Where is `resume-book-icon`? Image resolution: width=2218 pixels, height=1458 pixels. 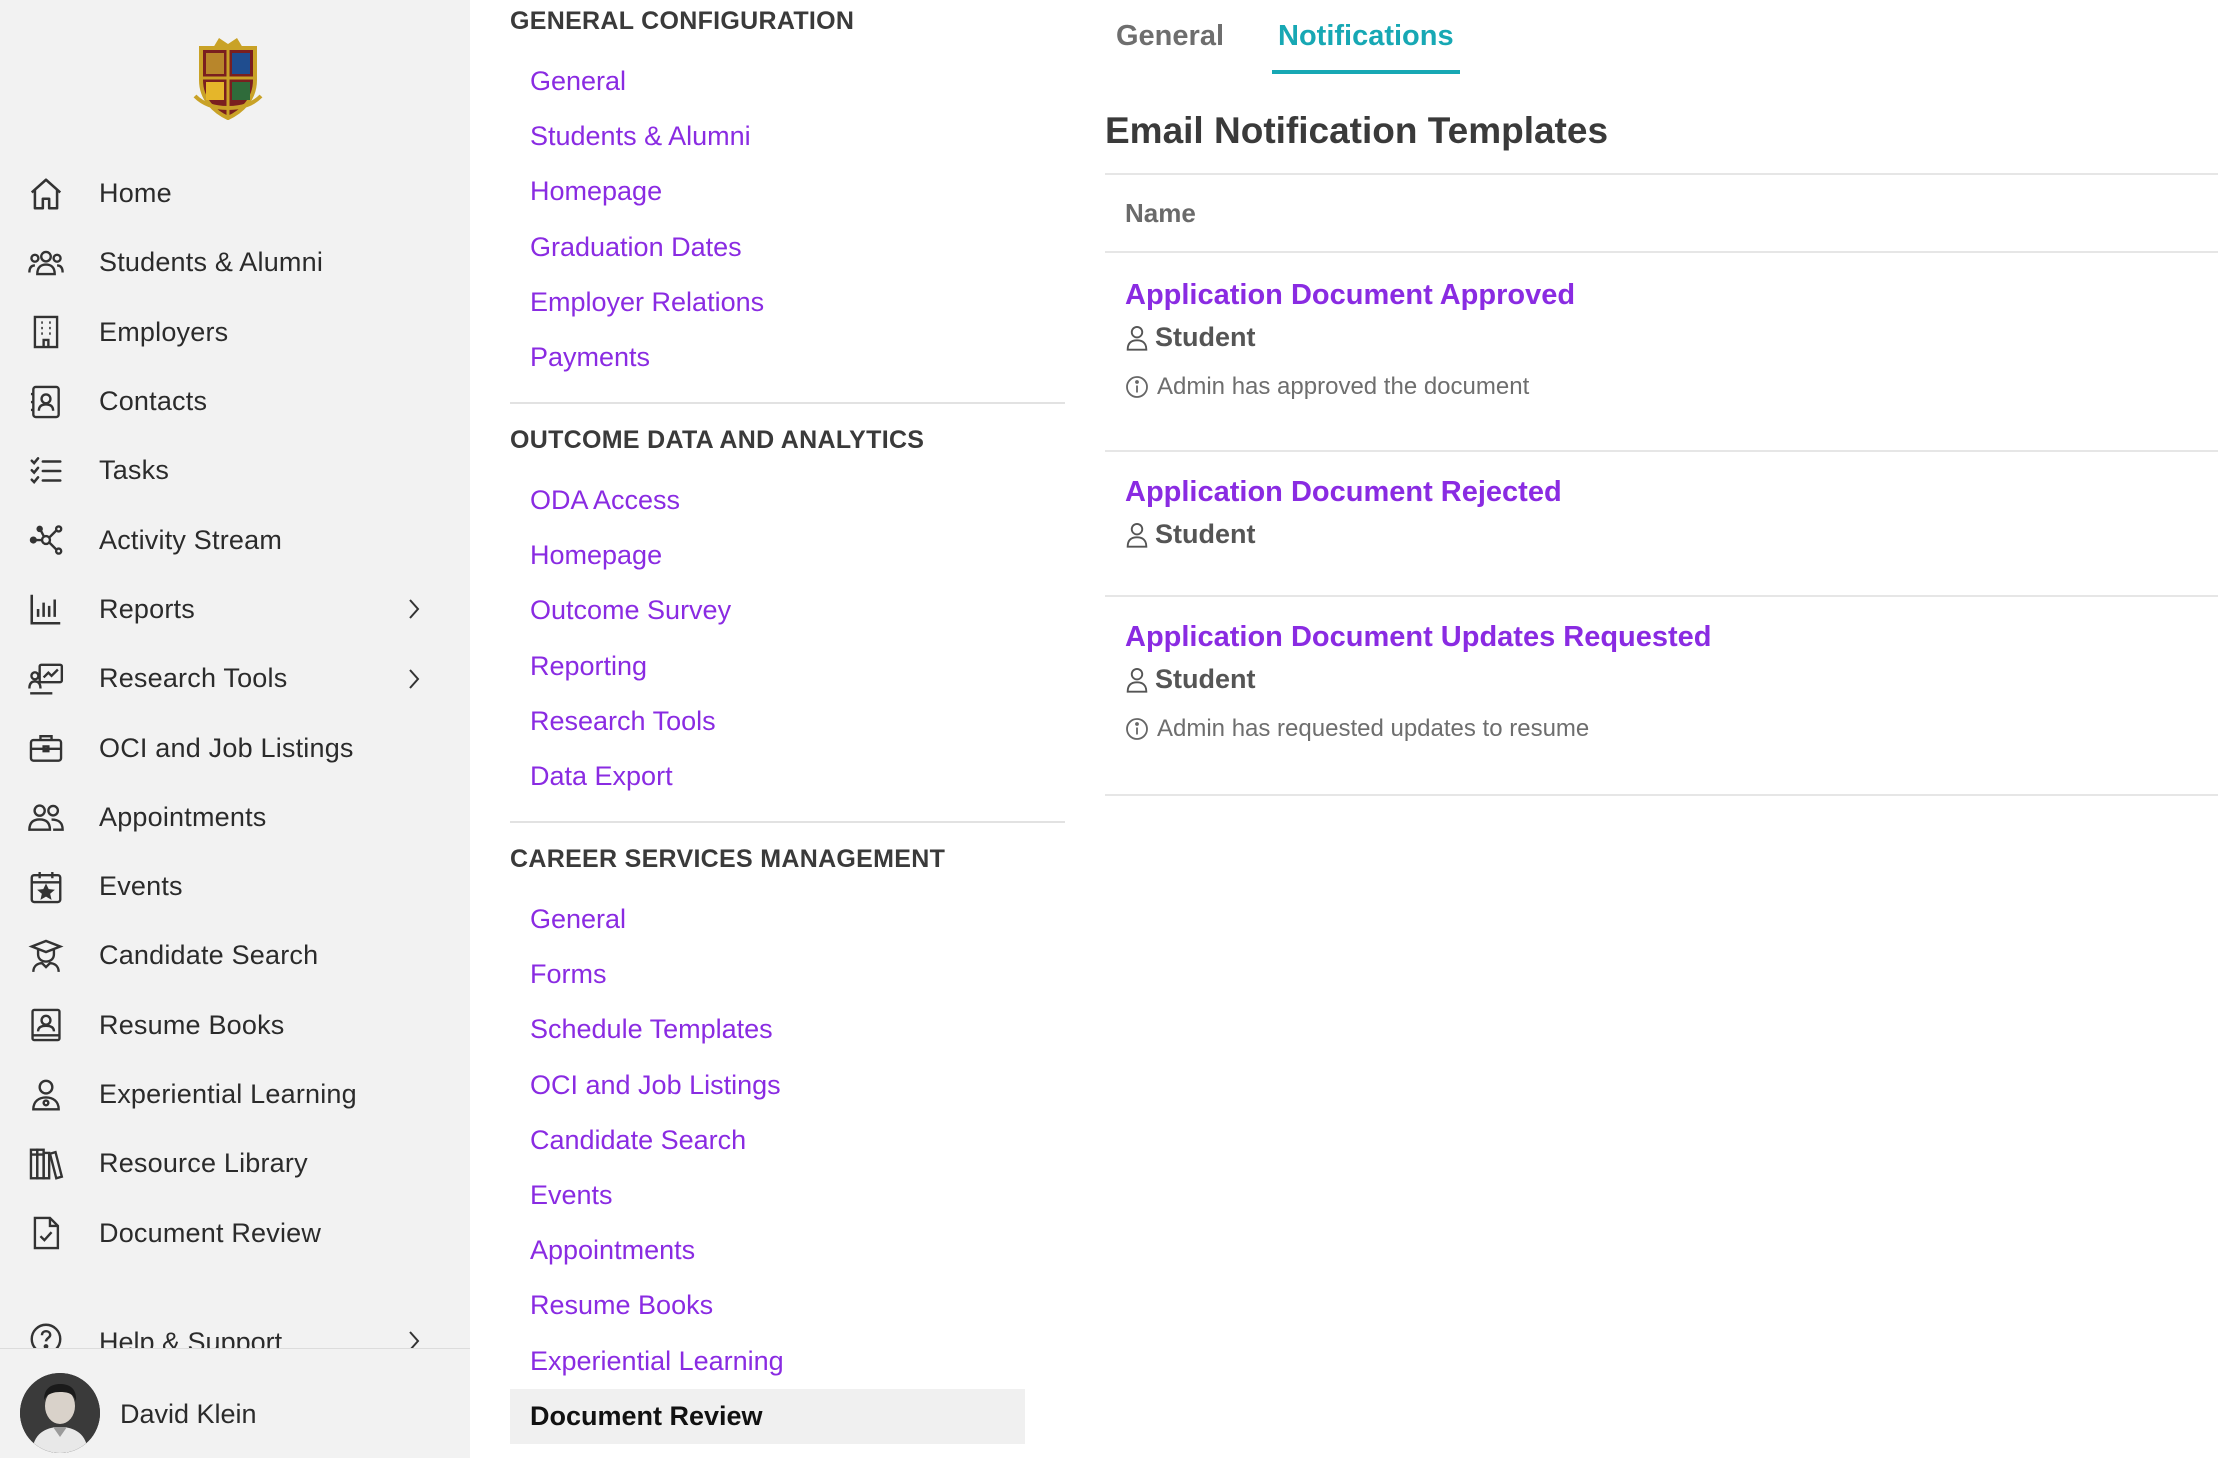
resume-book-icon is located at coordinates (46, 1025).